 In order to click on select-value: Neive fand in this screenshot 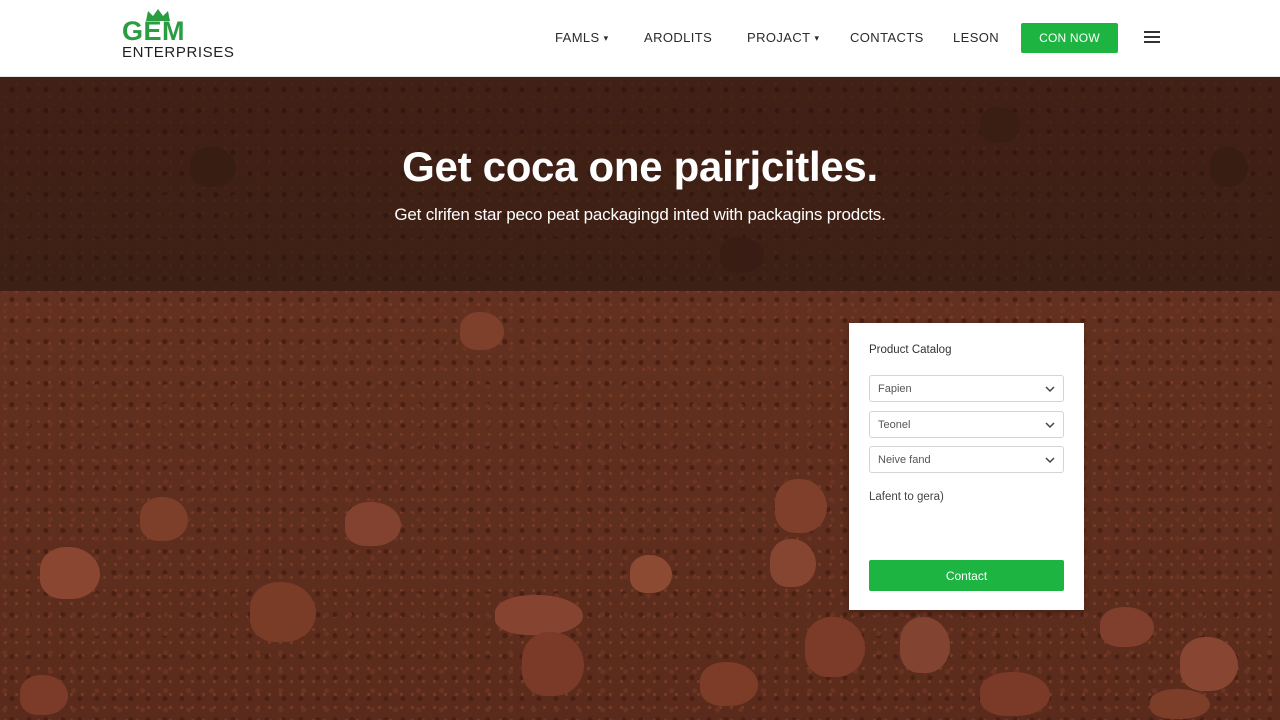, I will do `click(904, 460)`.